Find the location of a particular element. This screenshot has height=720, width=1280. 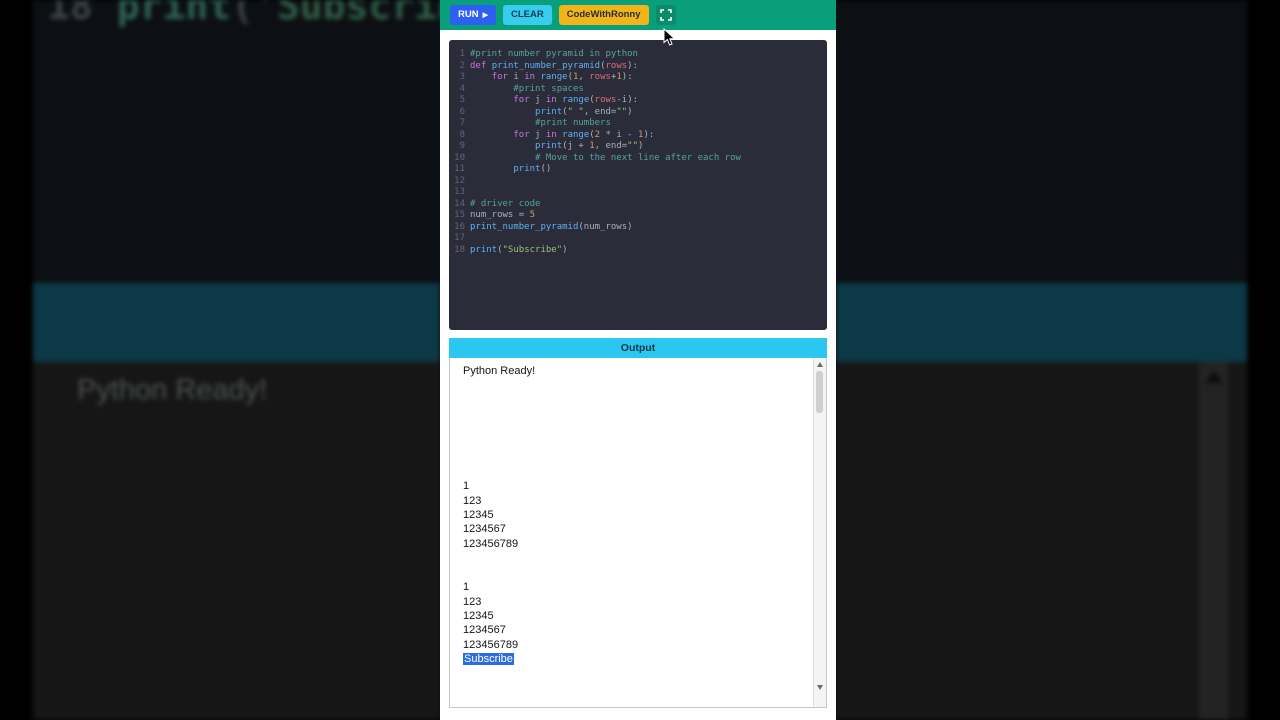

scroll-down-button is located at coordinates (819, 687).